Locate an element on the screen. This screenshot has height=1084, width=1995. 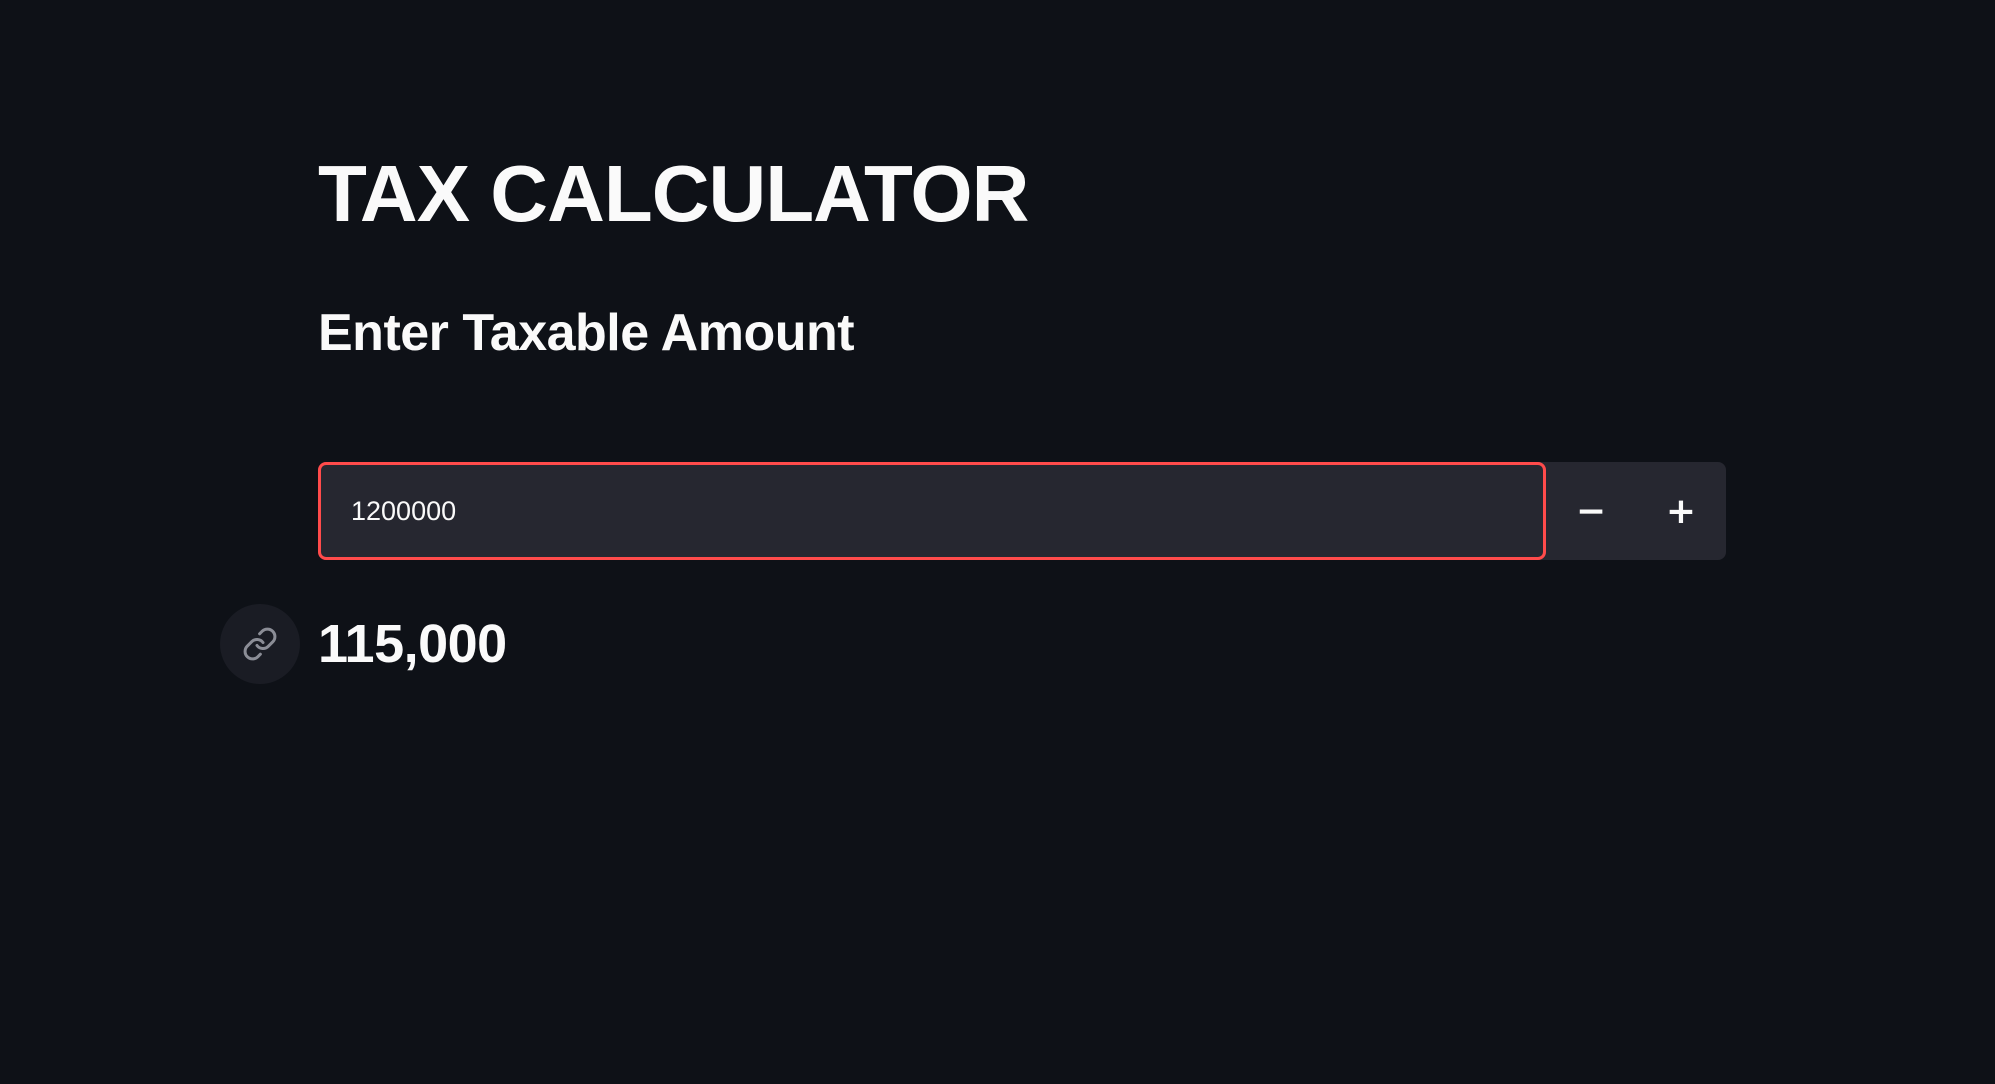
page-title: TAX CALCULATOR is located at coordinates (673, 193).